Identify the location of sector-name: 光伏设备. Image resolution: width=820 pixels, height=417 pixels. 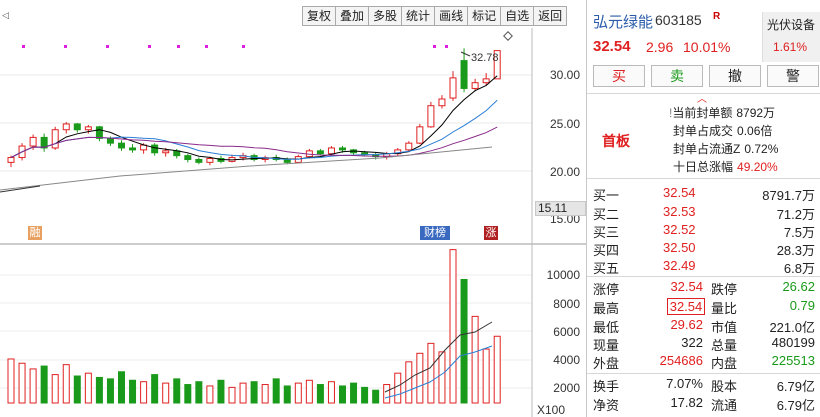
(791, 25).